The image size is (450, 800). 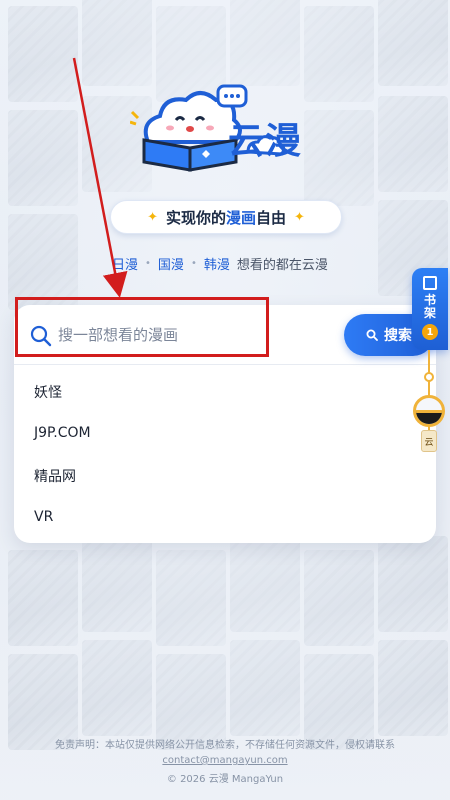 What do you see at coordinates (171, 263) in the screenshot?
I see `tag-chinese-manhua: 国漫` at bounding box center [171, 263].